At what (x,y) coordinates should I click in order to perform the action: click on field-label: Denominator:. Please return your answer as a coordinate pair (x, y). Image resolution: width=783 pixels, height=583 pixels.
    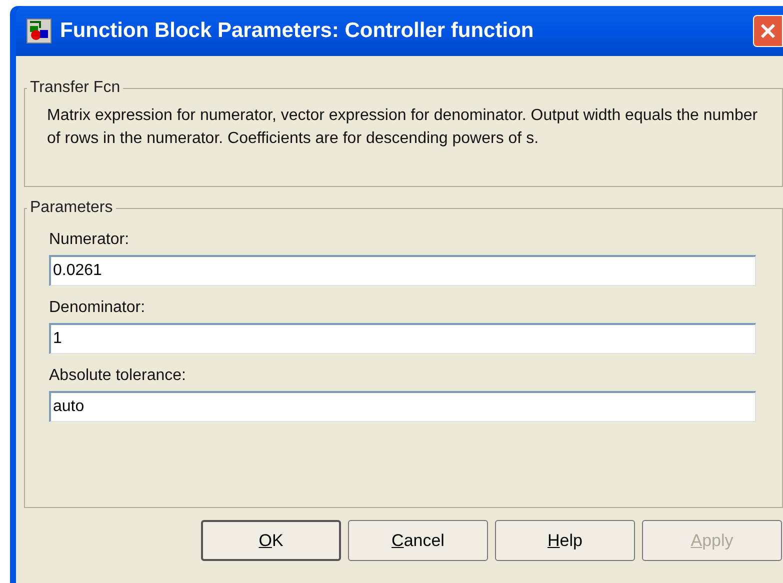
    Looking at the image, I should click on (97, 308).